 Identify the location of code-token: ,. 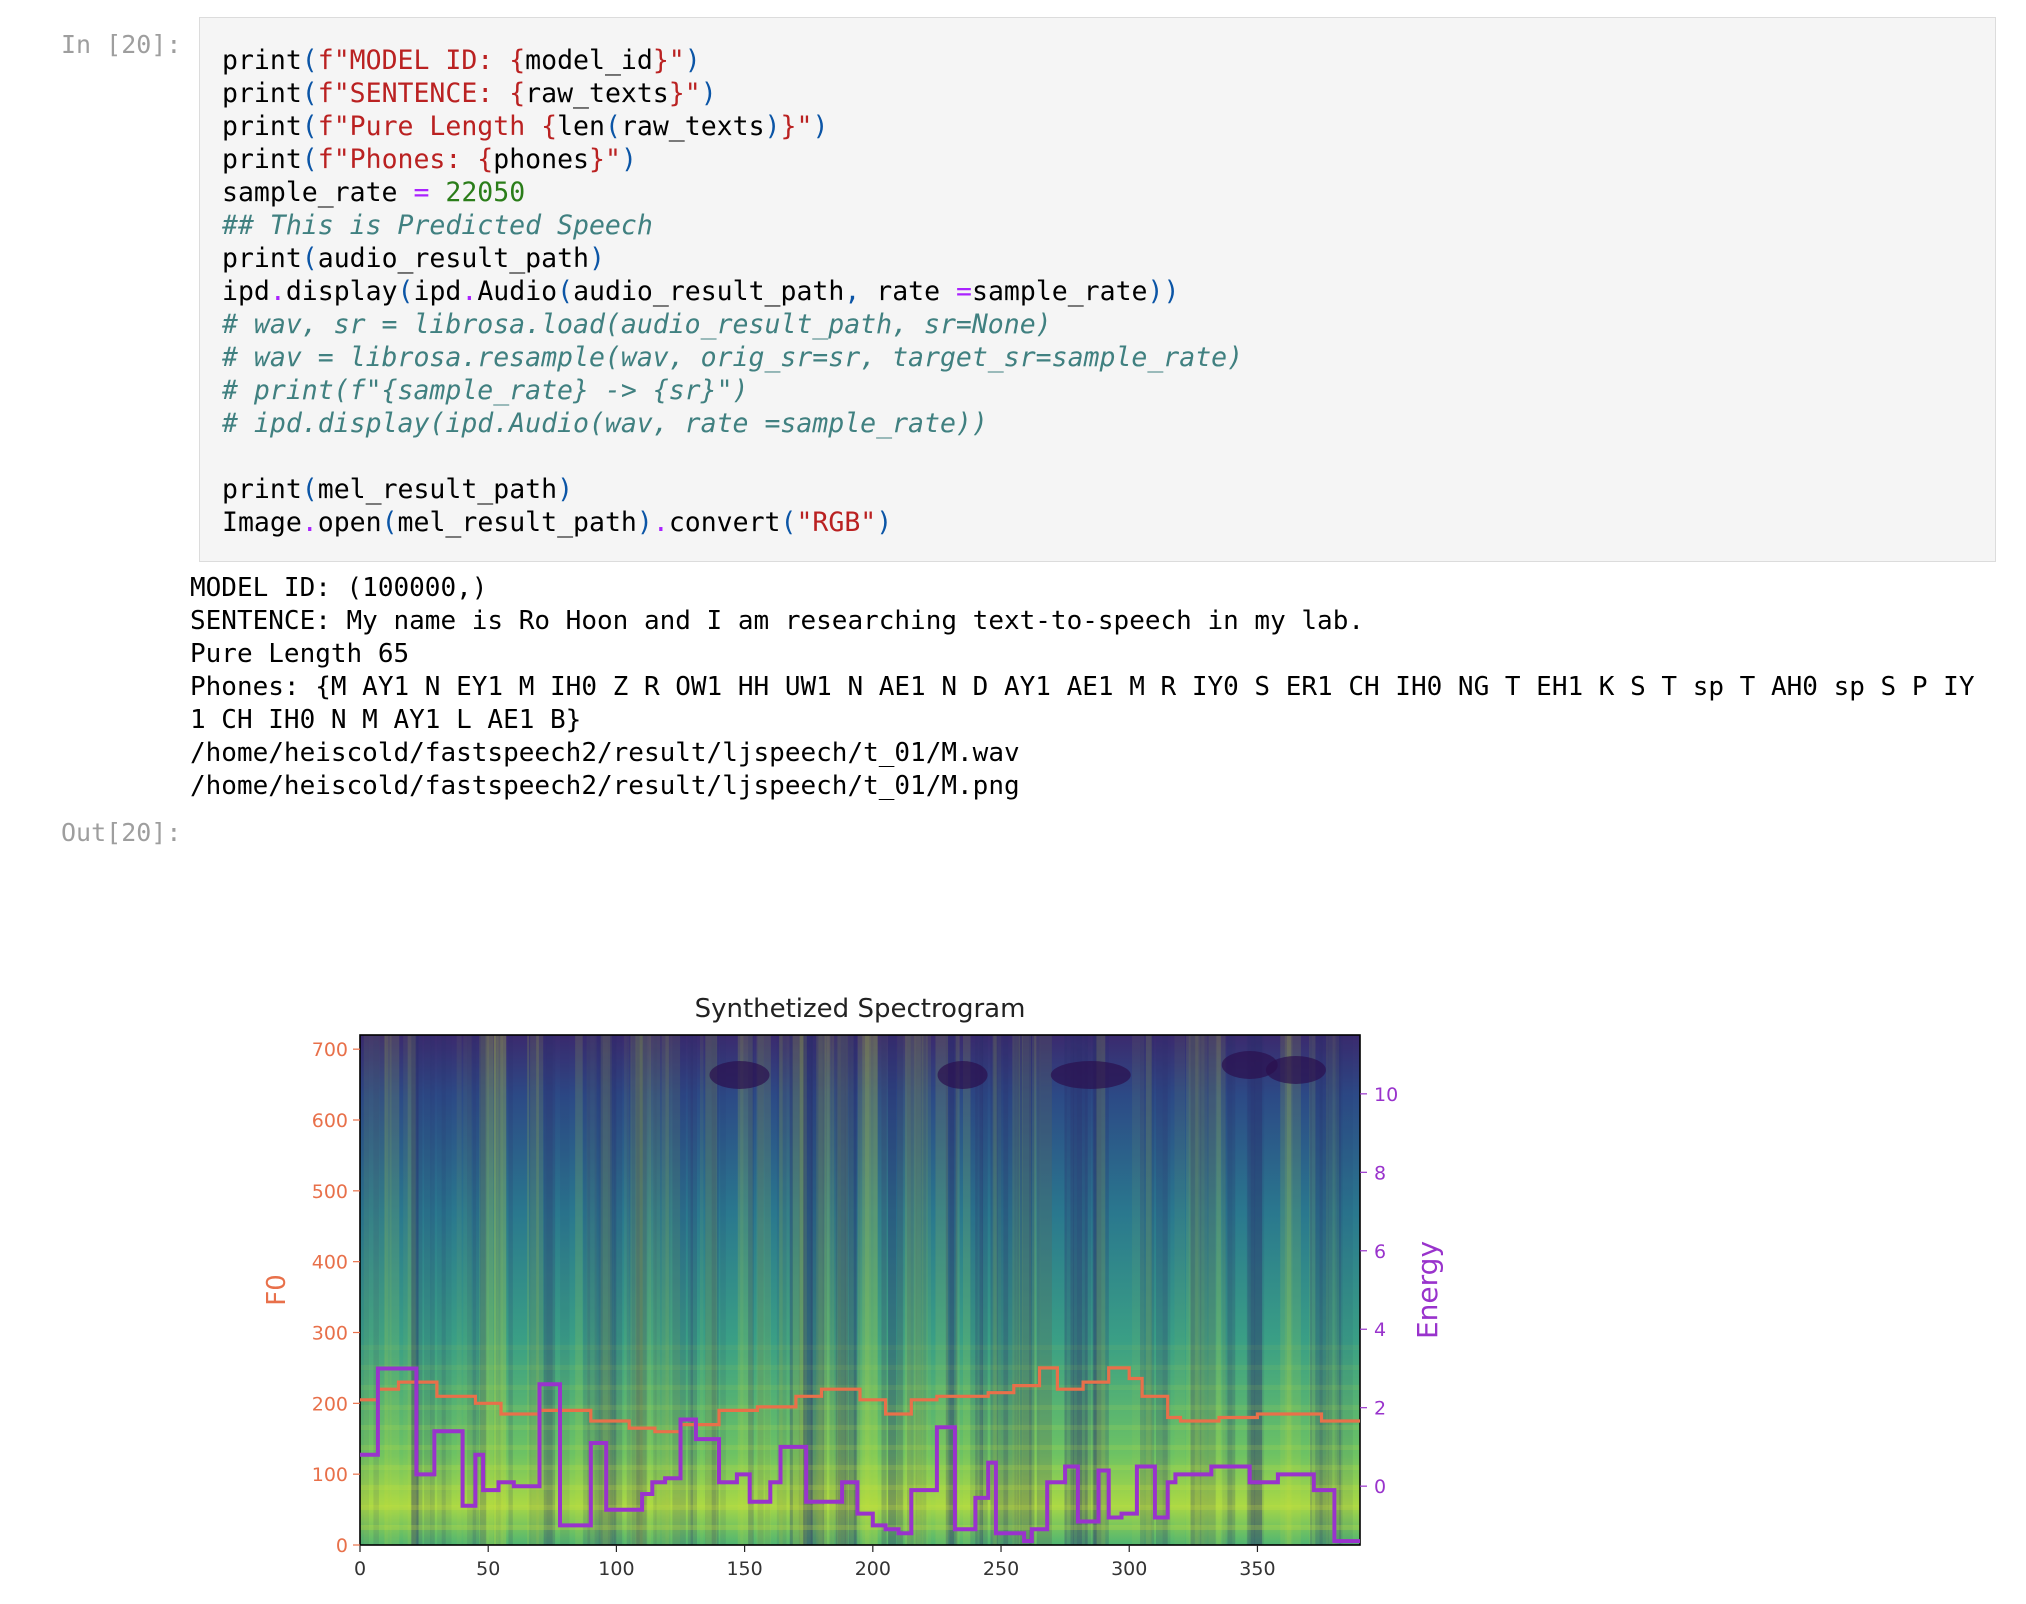
(860, 291).